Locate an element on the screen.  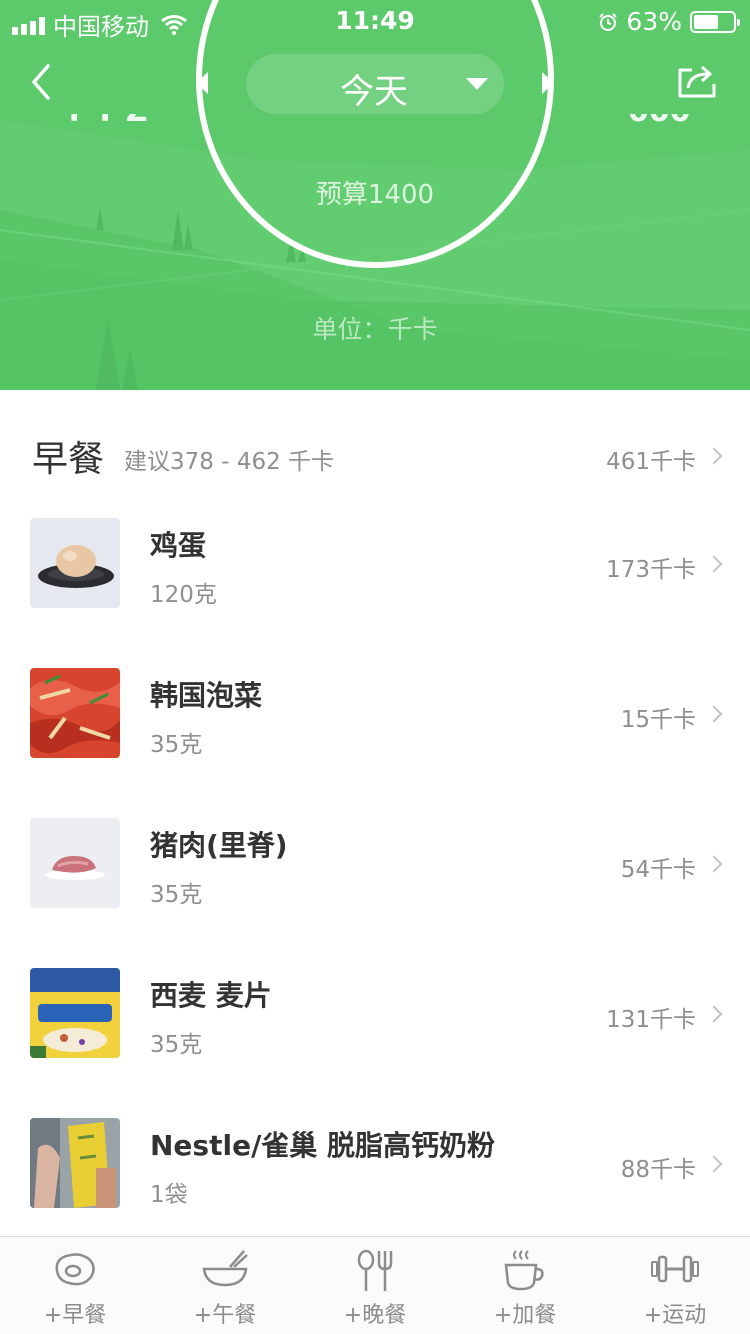
food-thumbnail-milk-powder is located at coordinates (75, 1163).